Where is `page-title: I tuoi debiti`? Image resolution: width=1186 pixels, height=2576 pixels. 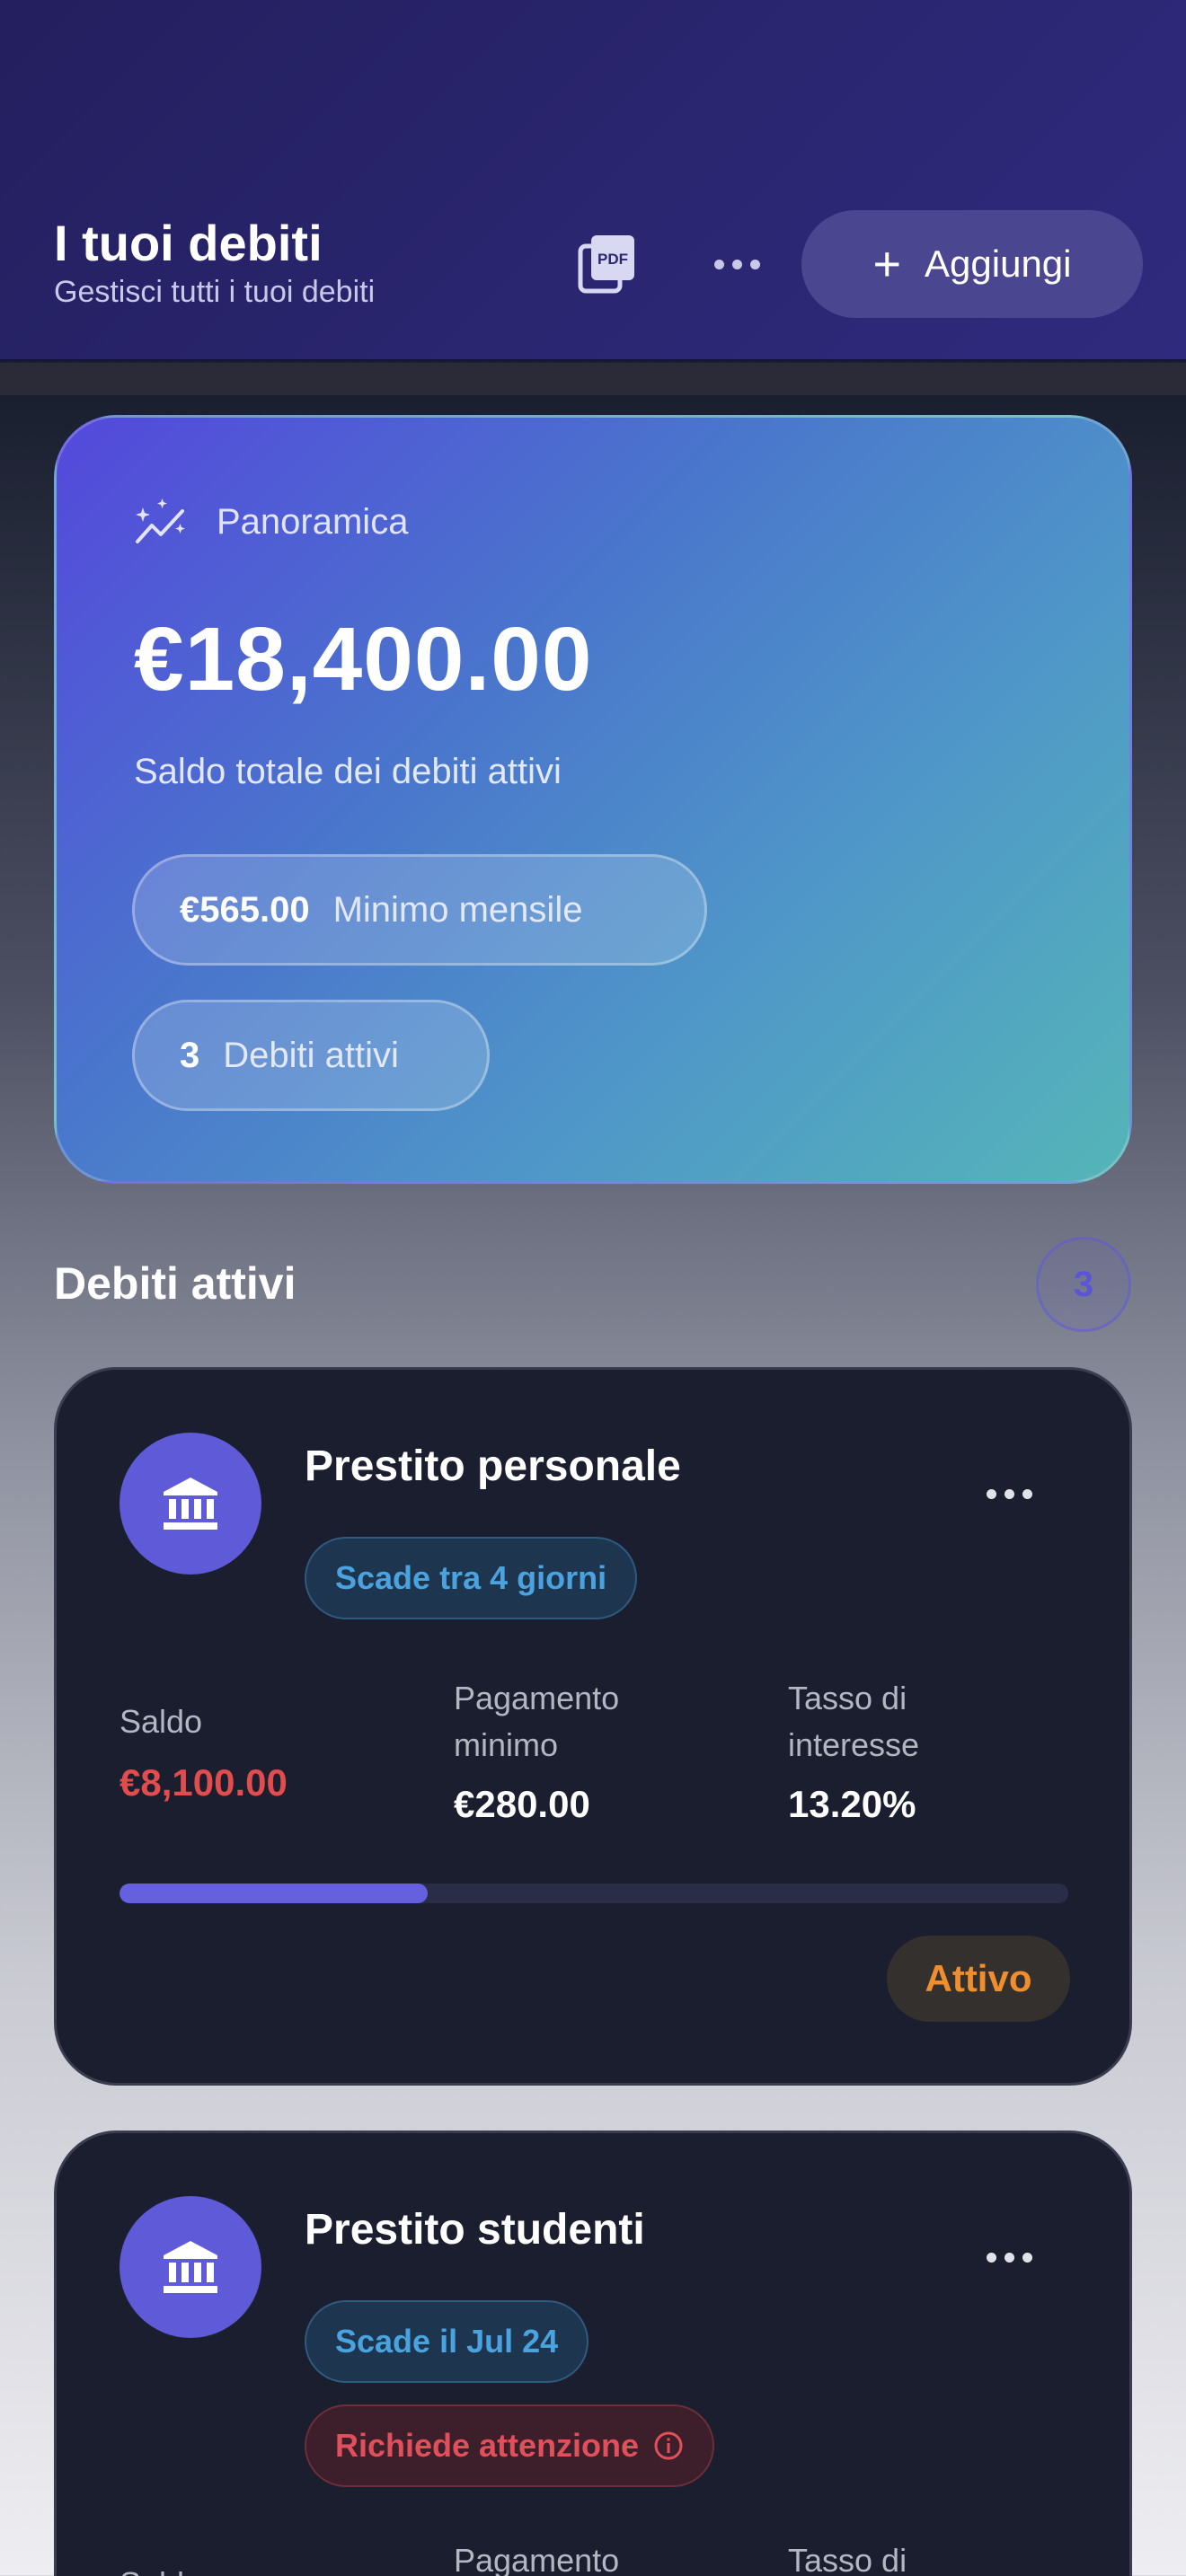 page-title: I tuoi debiti is located at coordinates (188, 243).